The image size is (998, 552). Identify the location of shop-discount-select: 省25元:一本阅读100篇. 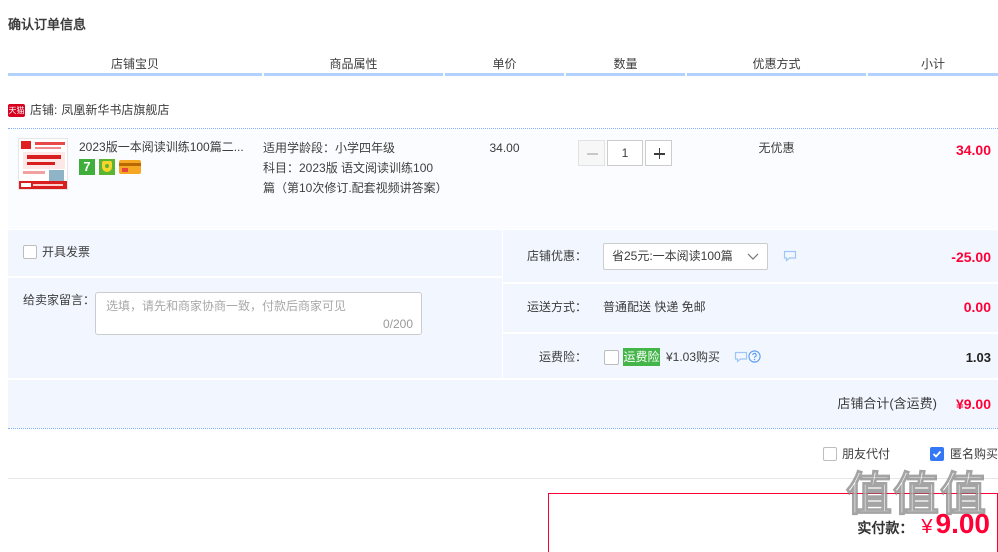
(685, 256).